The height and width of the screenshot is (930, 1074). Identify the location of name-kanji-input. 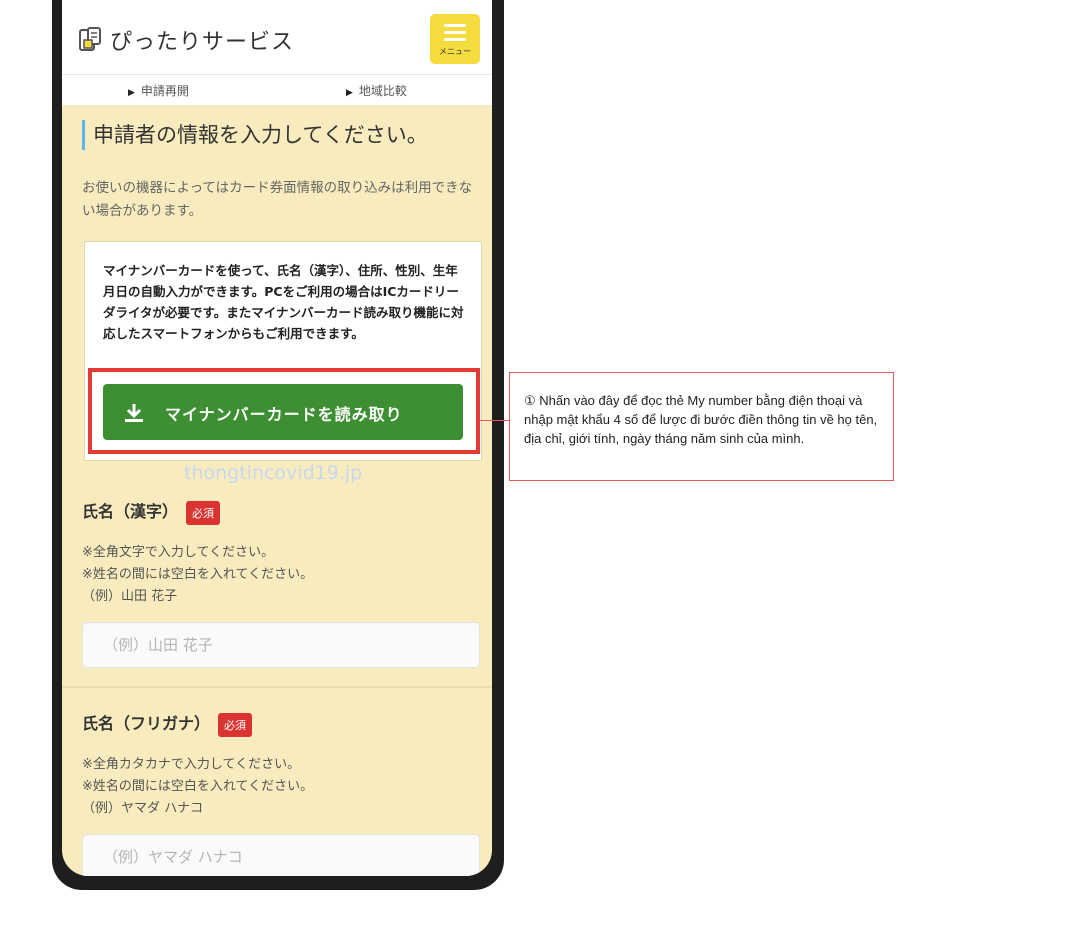
(281, 645).